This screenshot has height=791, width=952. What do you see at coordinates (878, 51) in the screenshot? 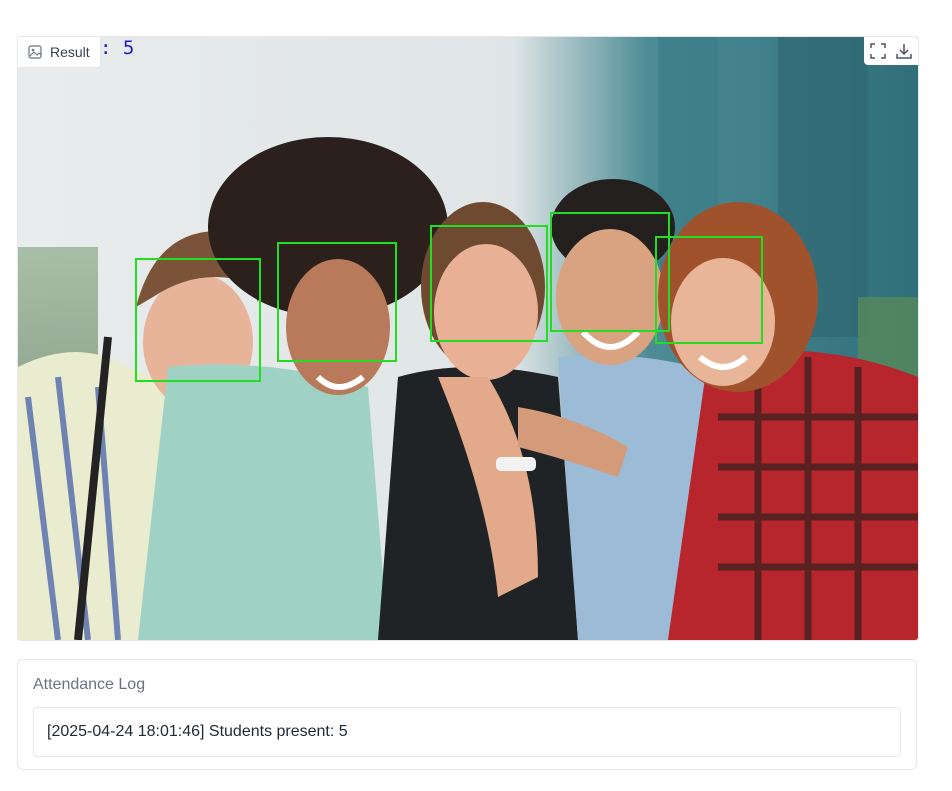
I see `fullscreen-icon` at bounding box center [878, 51].